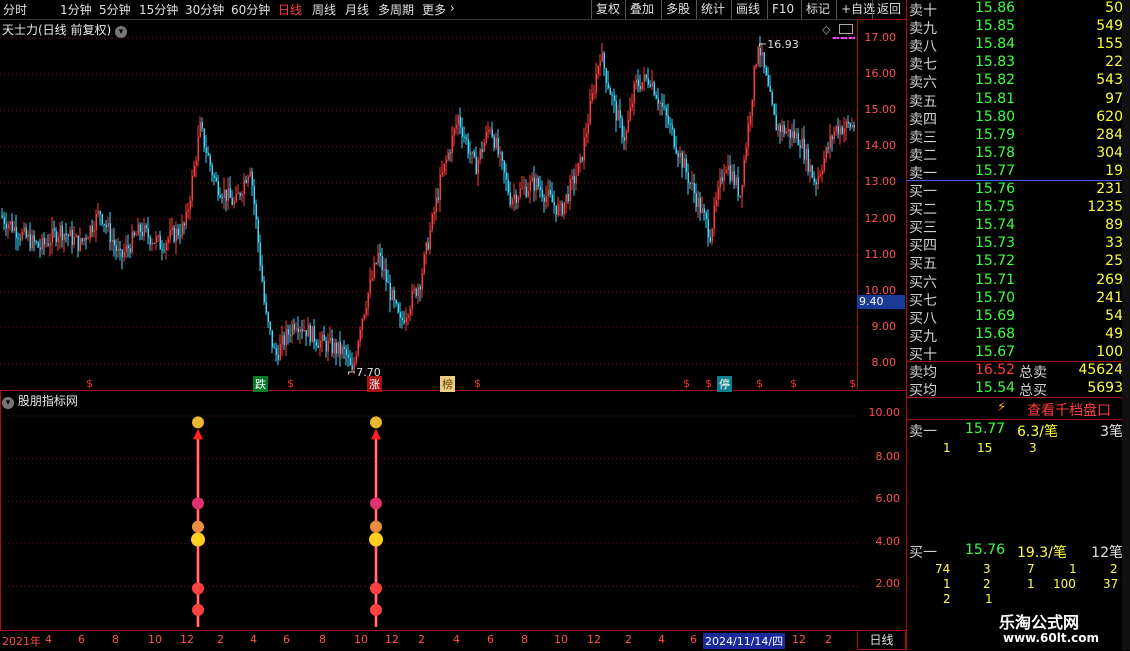 This screenshot has width=1130, height=651. Describe the element at coordinates (1015, 353) in the screenshot. I see `buy-level-row: 买十 15.67 100` at that location.